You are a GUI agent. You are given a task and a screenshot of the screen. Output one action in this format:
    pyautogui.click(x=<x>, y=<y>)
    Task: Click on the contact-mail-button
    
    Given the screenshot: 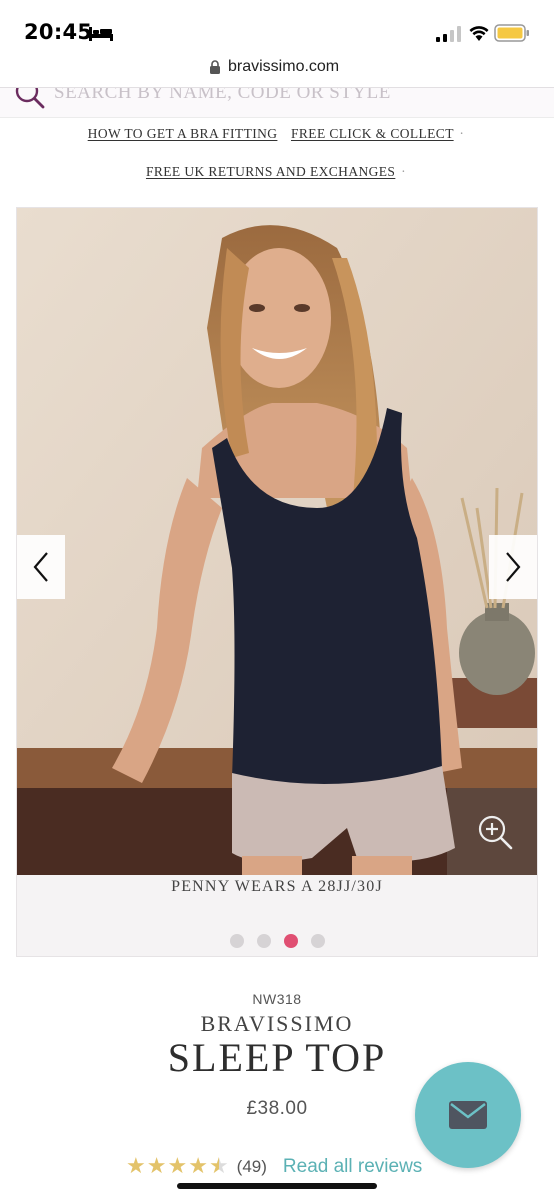 What is the action you would take?
    pyautogui.click(x=468, y=1115)
    